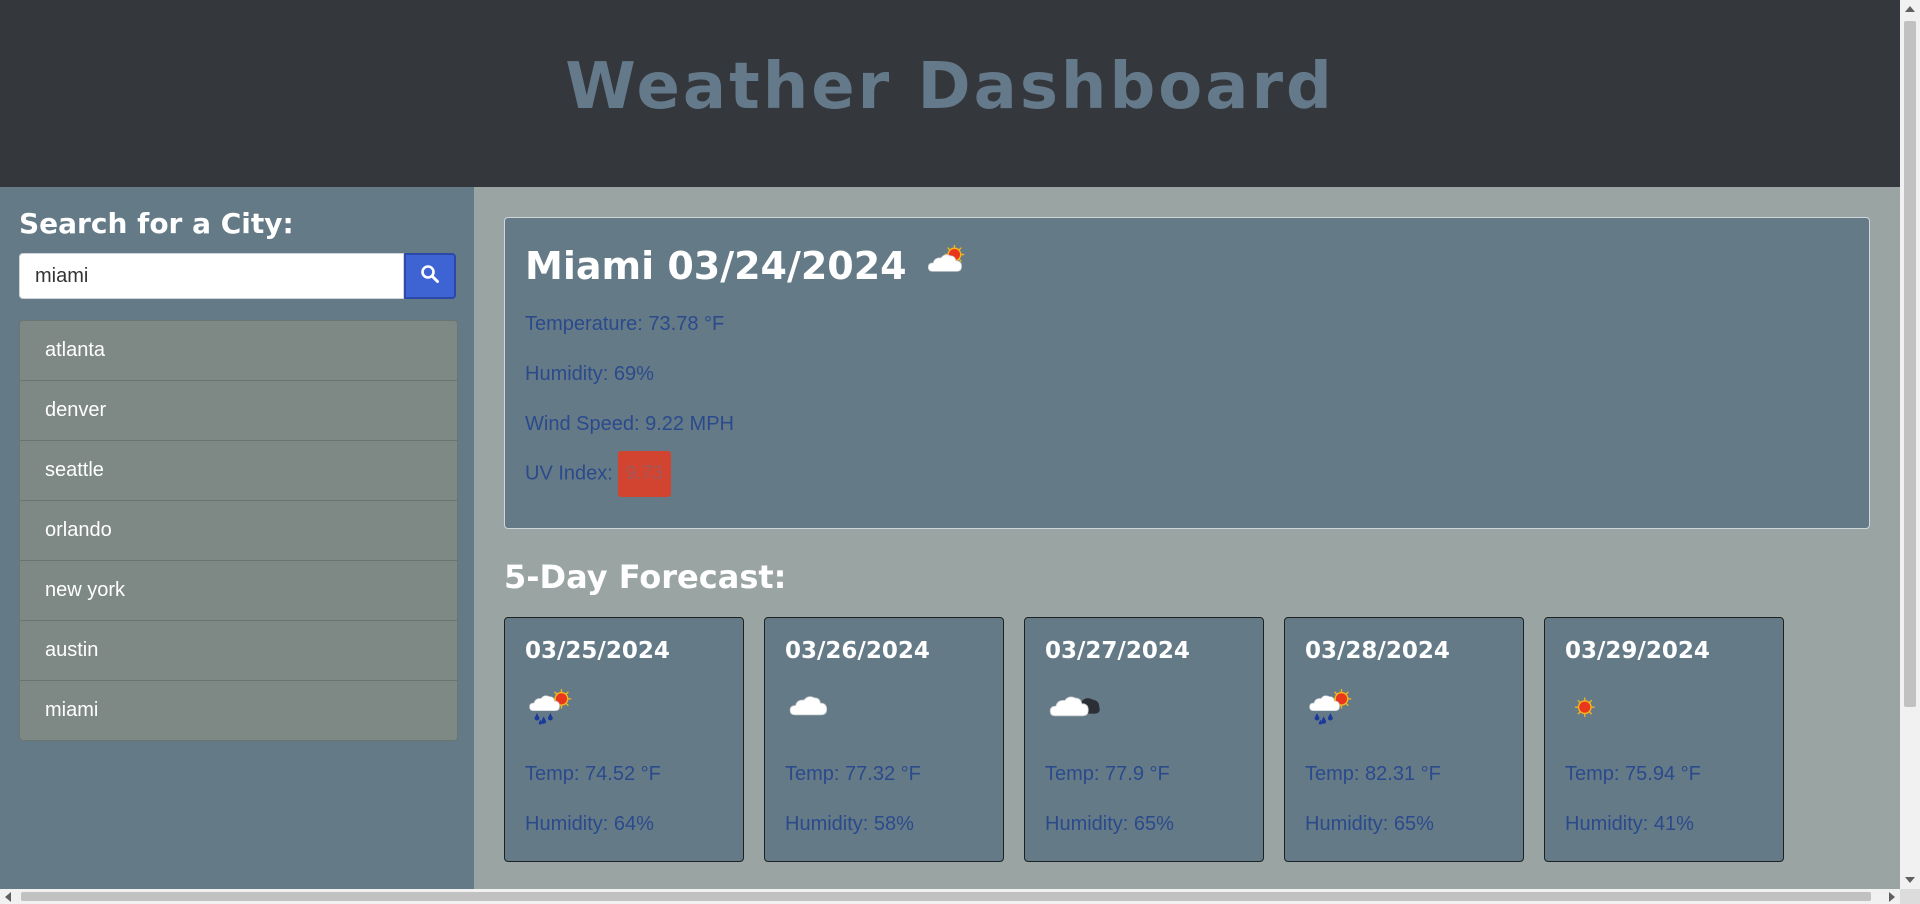 The image size is (1920, 904). Describe the element at coordinates (716, 266) in the screenshot. I see `current-city-date: Miami 03/24/2024` at that location.